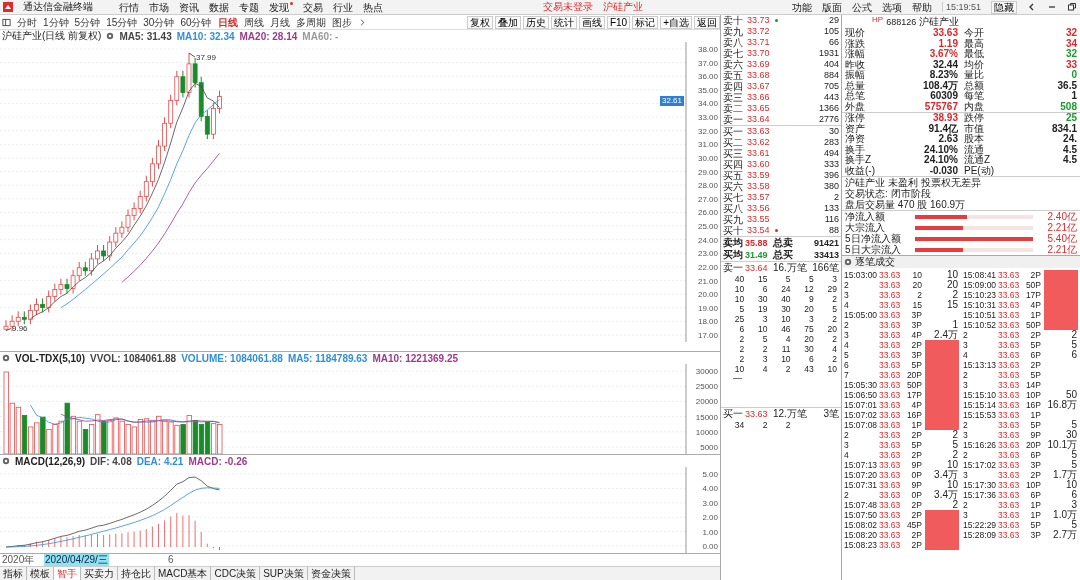 This screenshot has height=580, width=1080. What do you see at coordinates (373, 7) in the screenshot?
I see `menu-item: 热点` at bounding box center [373, 7].